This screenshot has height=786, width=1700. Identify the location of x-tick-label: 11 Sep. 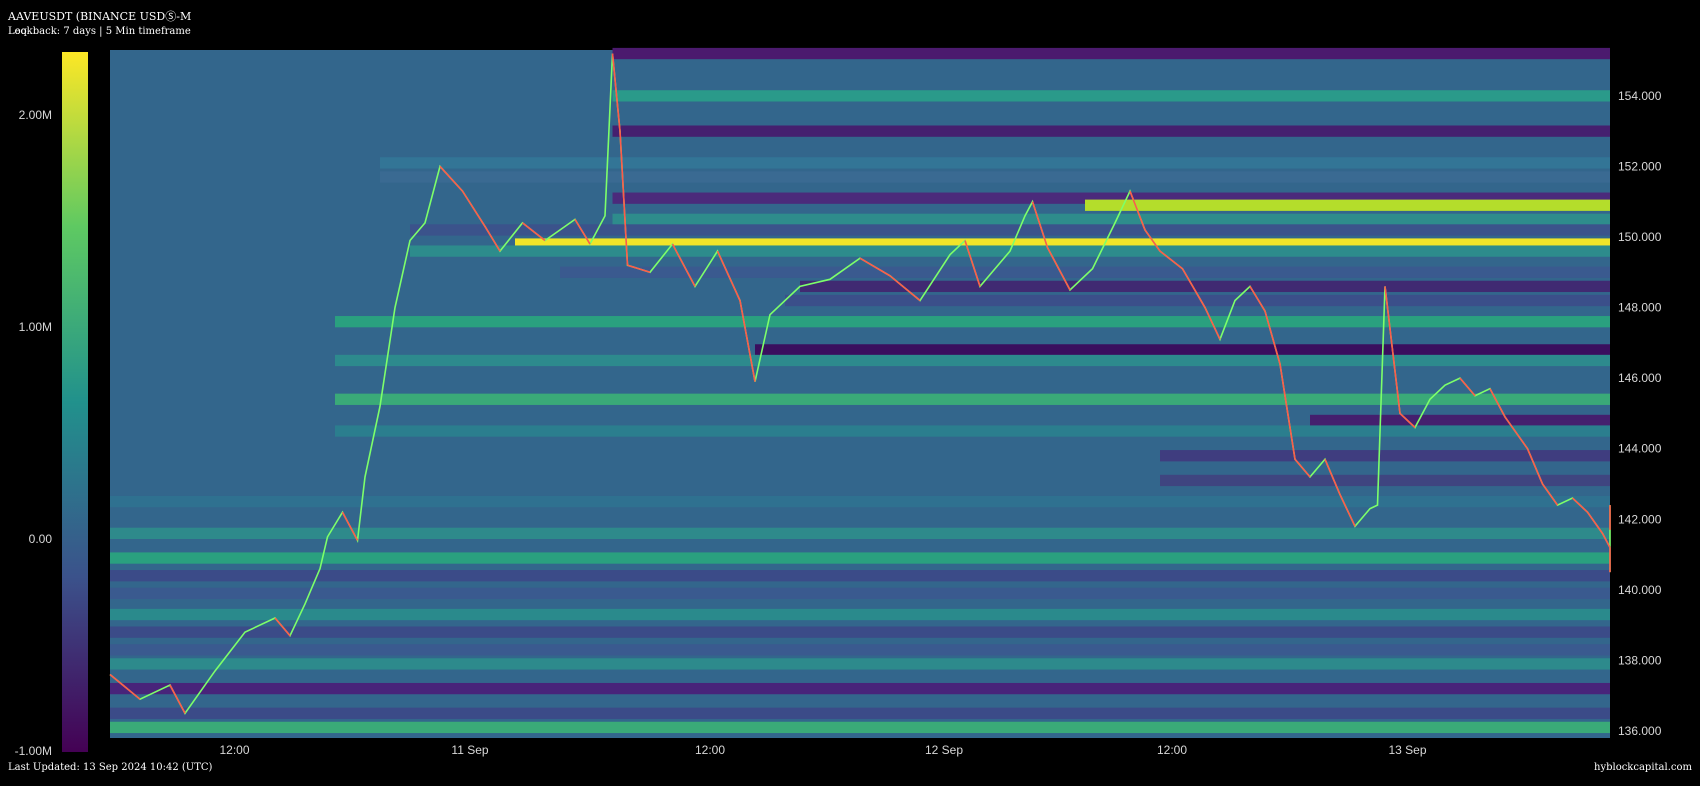
(469, 750).